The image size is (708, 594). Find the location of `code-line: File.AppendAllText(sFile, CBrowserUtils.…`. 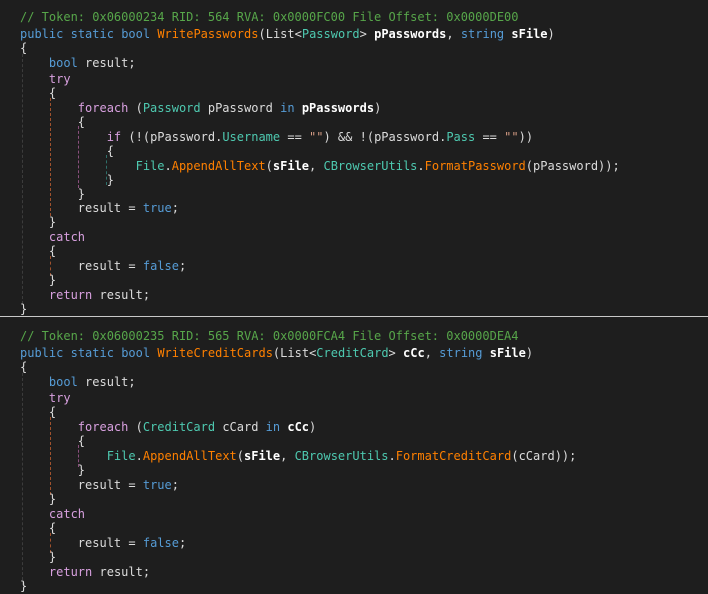

code-line: File.AppendAllText(sFile, CBrowserUtils.… is located at coordinates (341, 456).